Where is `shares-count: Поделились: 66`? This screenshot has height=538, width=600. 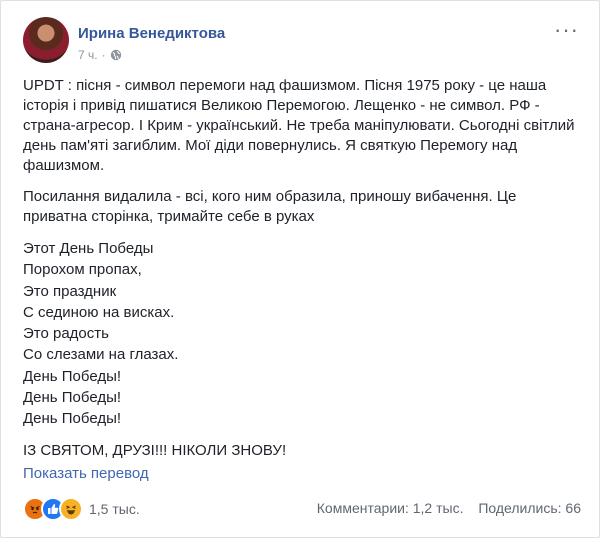 shares-count: Поделились: 66 is located at coordinates (529, 508).